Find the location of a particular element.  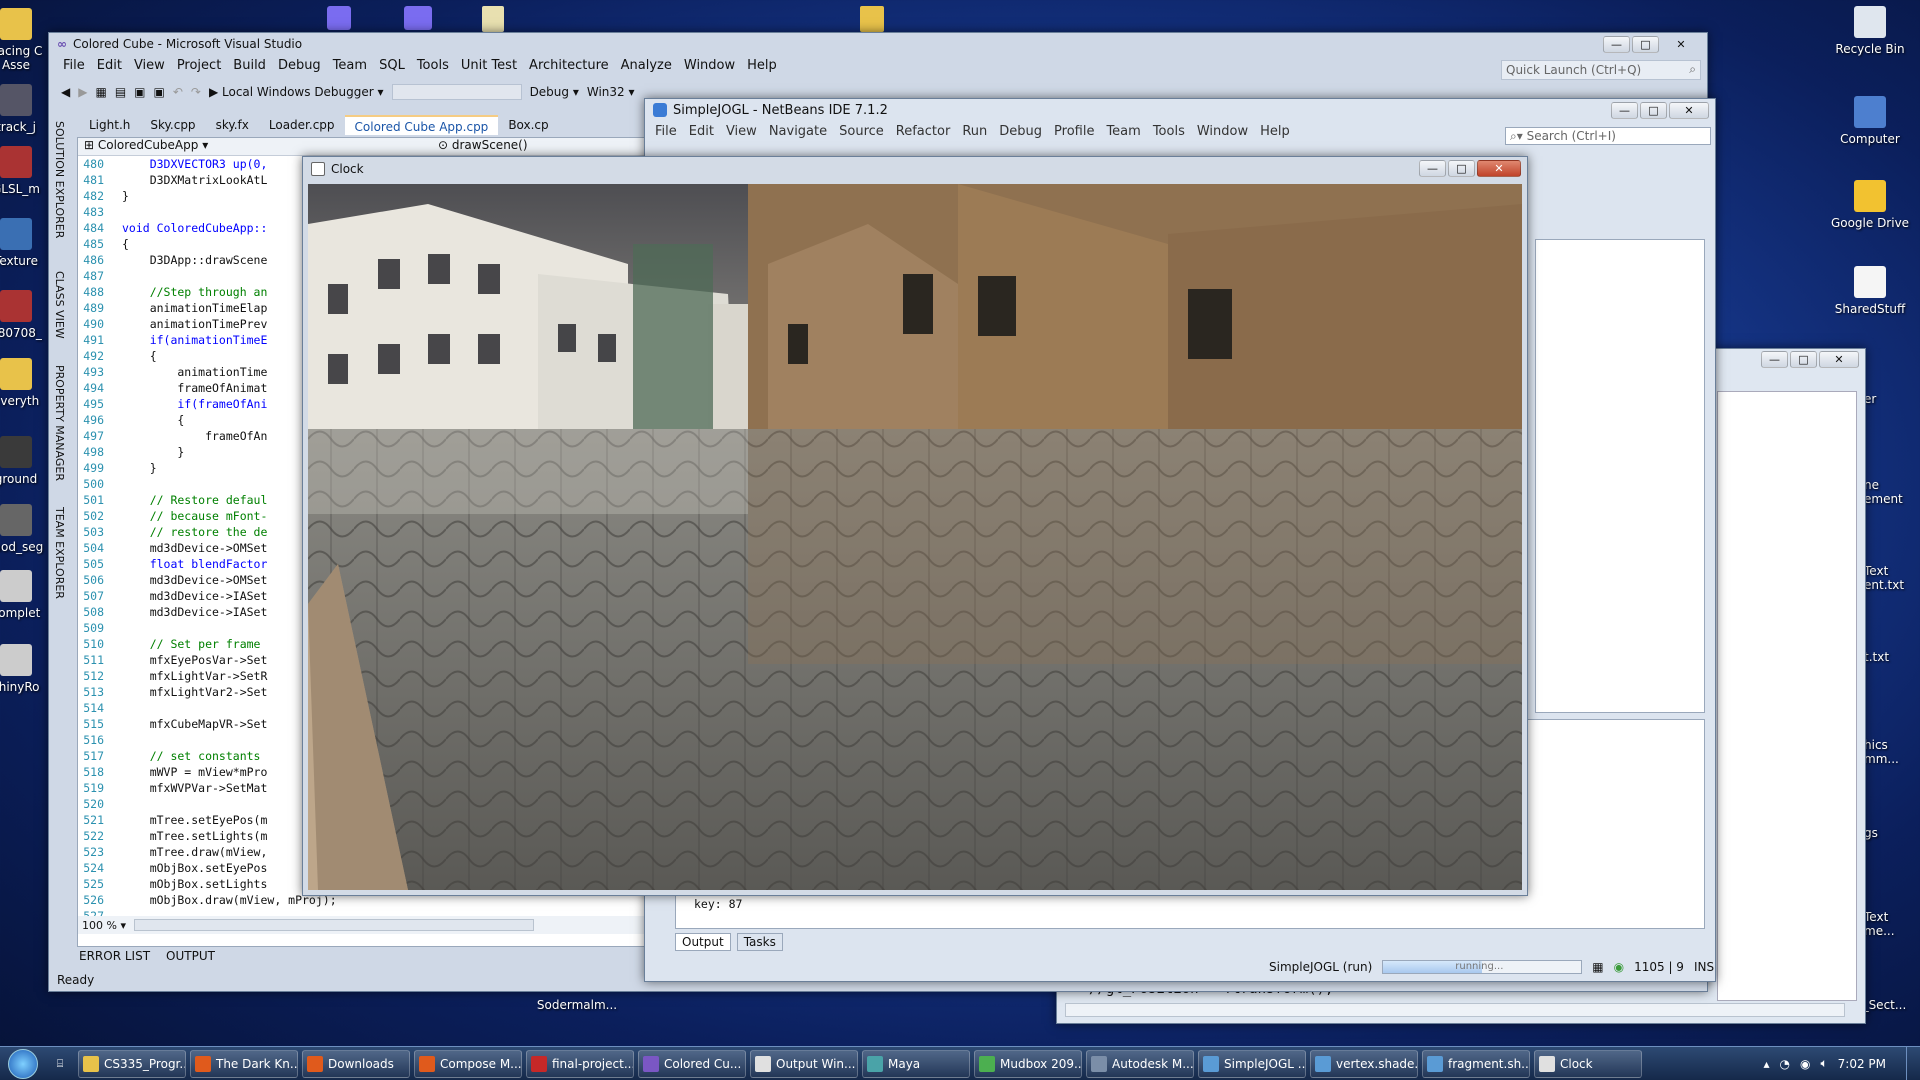

editor-area is located at coordinates (1787, 696).